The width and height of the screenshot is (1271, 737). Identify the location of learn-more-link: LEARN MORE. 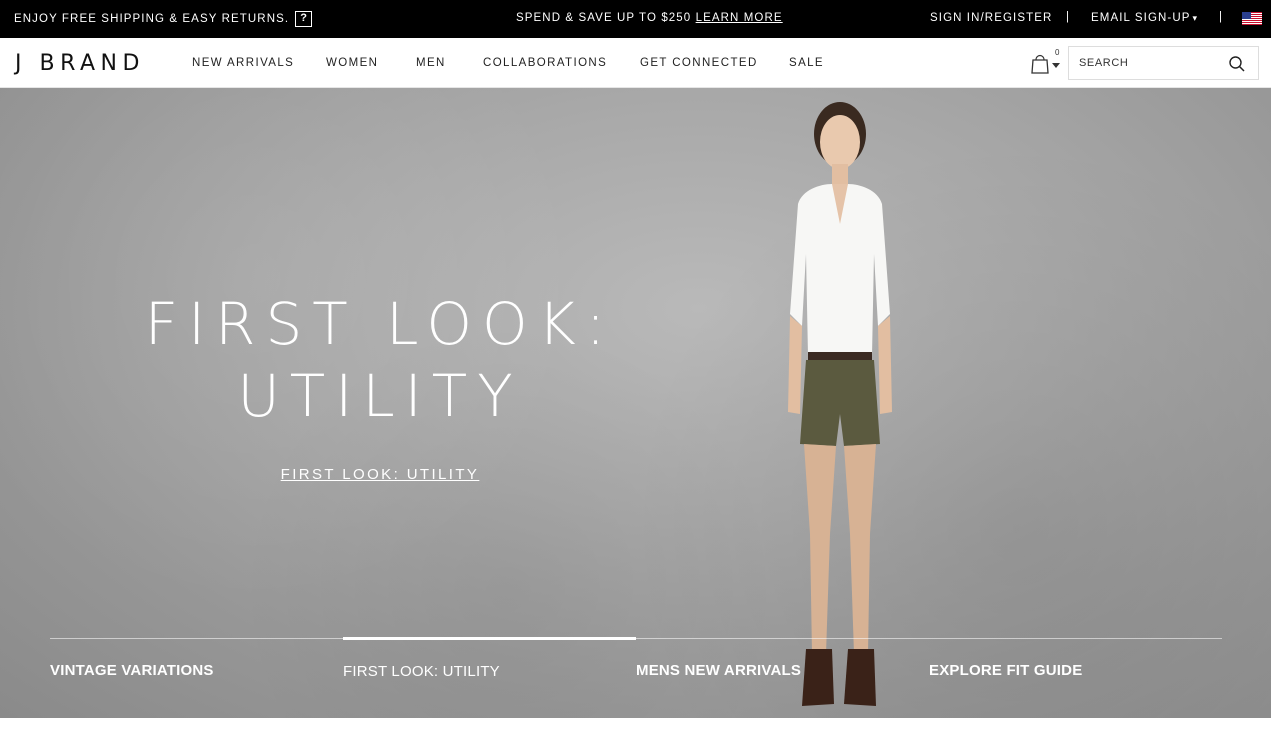
(739, 18).